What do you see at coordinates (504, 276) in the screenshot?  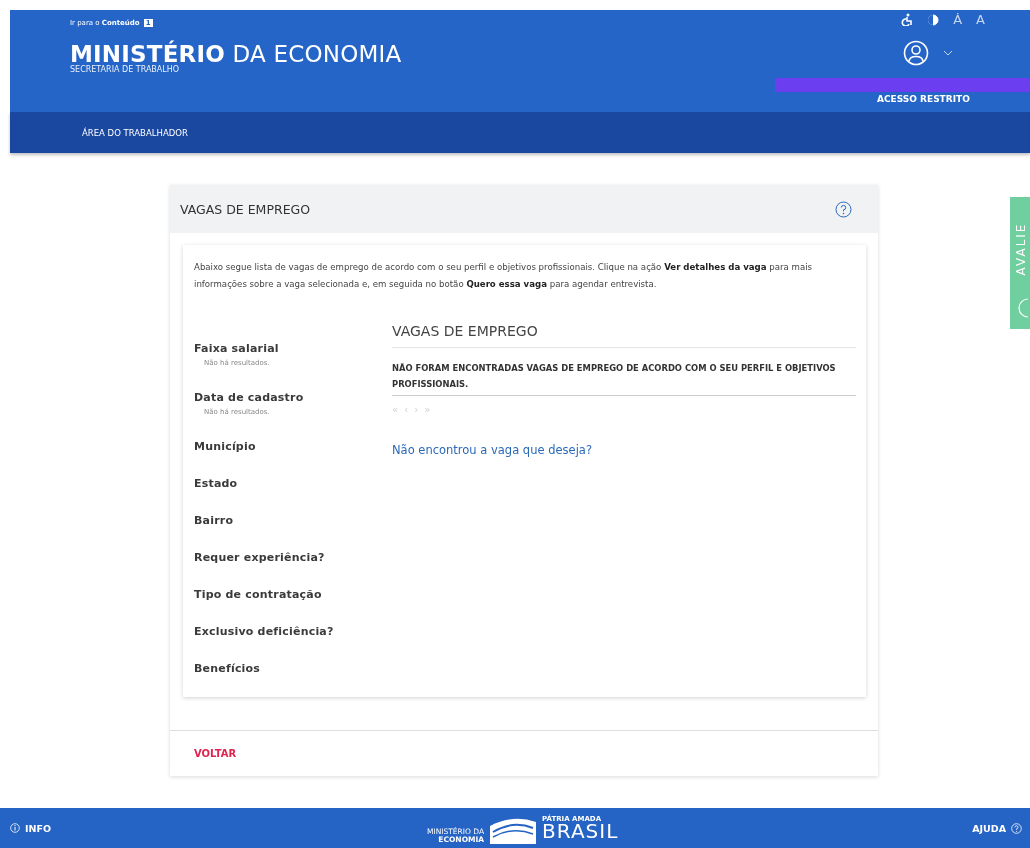 I see `intro-paragraph: Abaixo segue lista de vagas de emprego de acordo com o seu perfil e objetivos profissionais. Clique na ação Ver detalhes da vaga para mais informações sobre a vaga selecionada e, em seguida no botão Quero essa vaga para agendar entrevista.` at bounding box center [504, 276].